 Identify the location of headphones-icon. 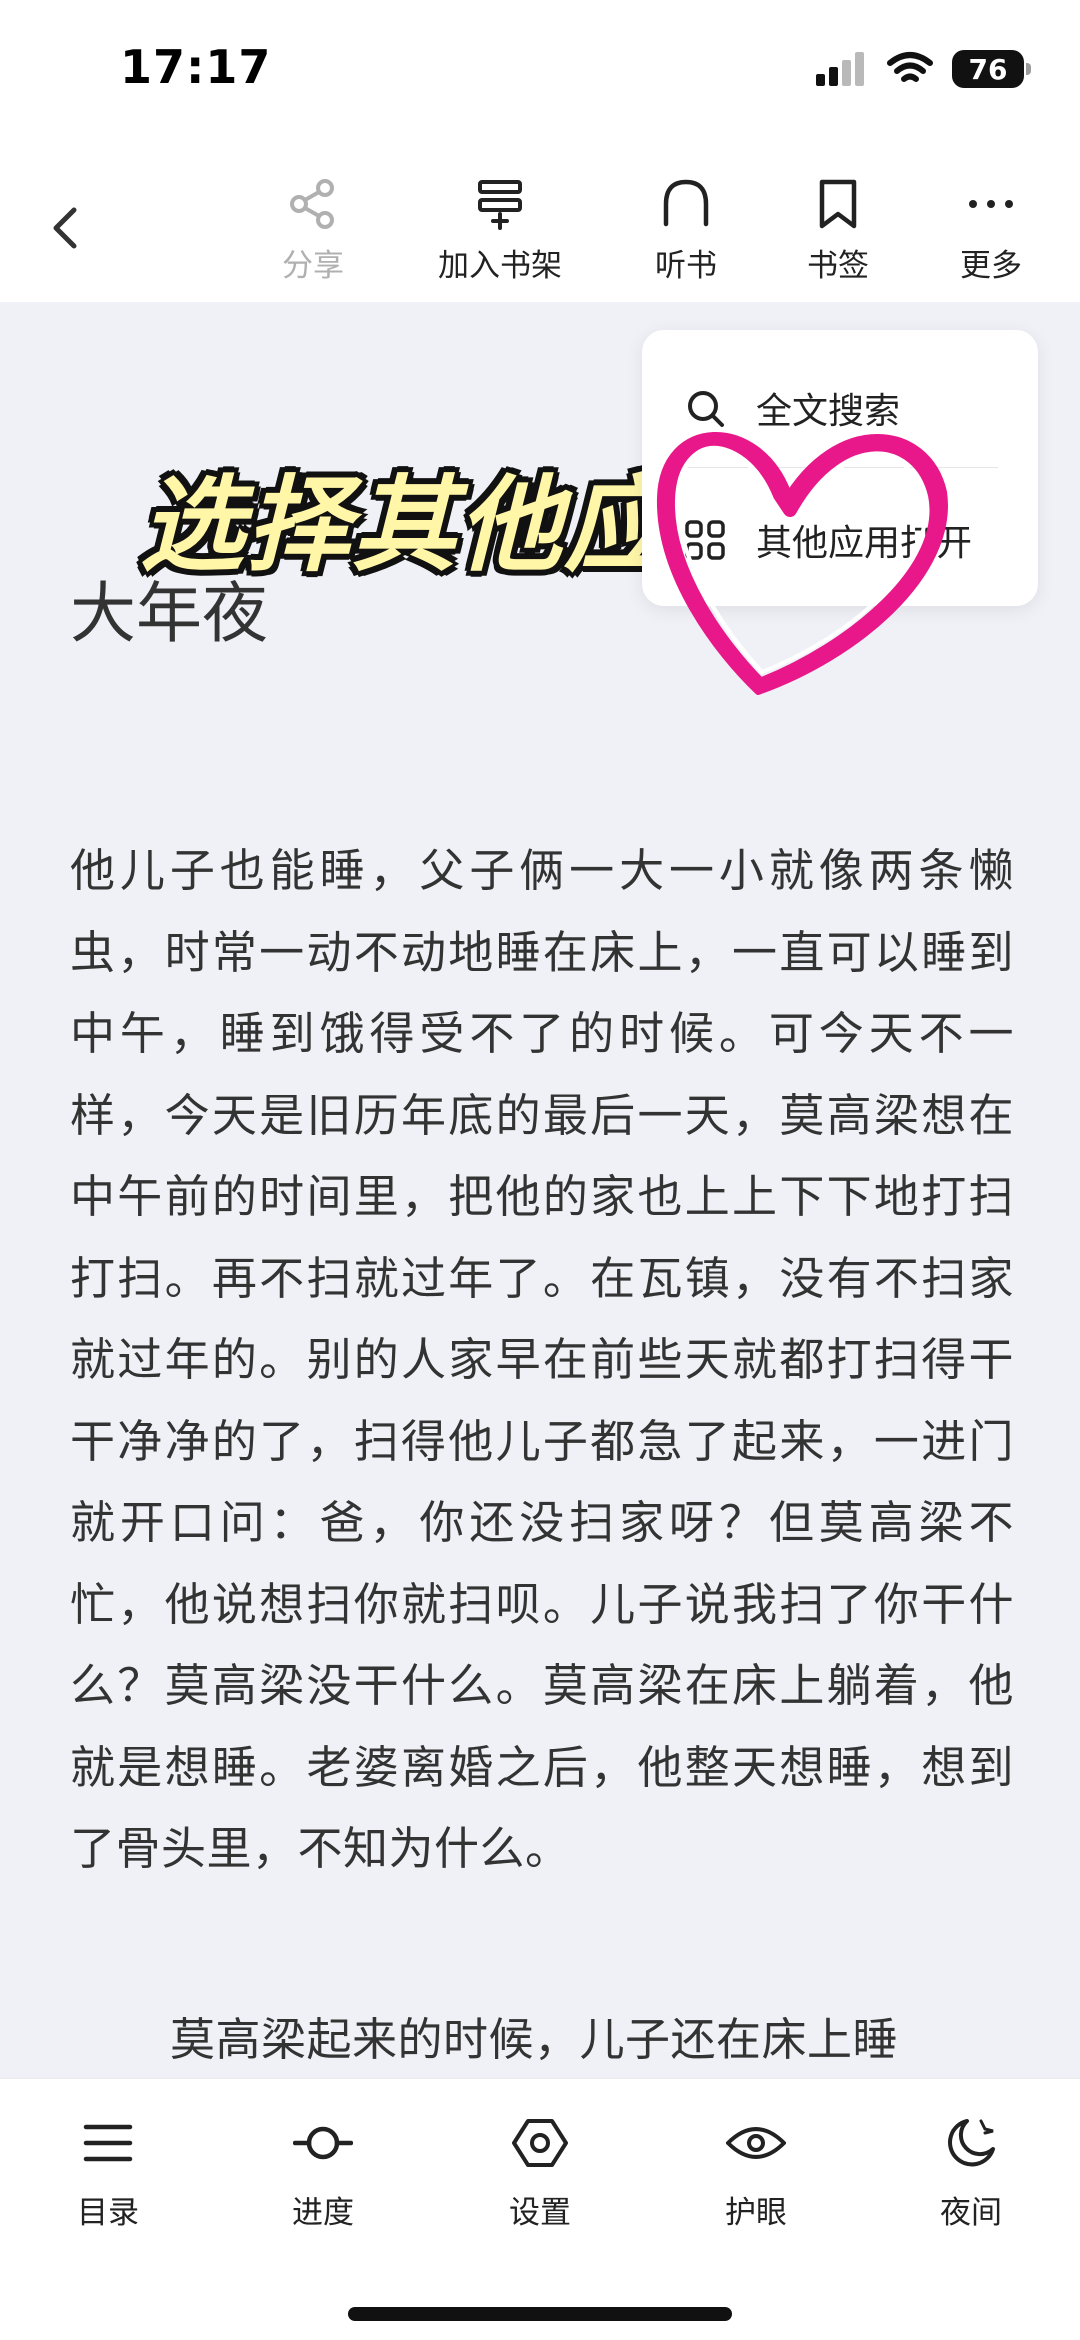
(686, 203).